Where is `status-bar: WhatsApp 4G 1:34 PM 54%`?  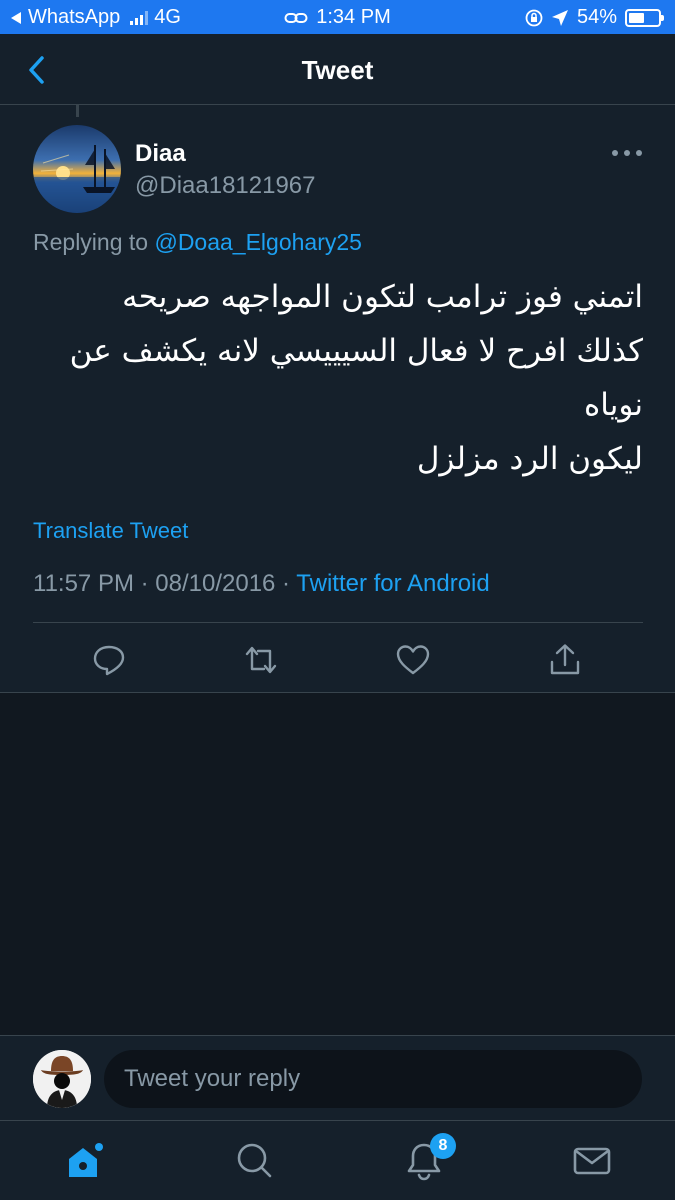 status-bar: WhatsApp 4G 1:34 PM 54% is located at coordinates (337, 17).